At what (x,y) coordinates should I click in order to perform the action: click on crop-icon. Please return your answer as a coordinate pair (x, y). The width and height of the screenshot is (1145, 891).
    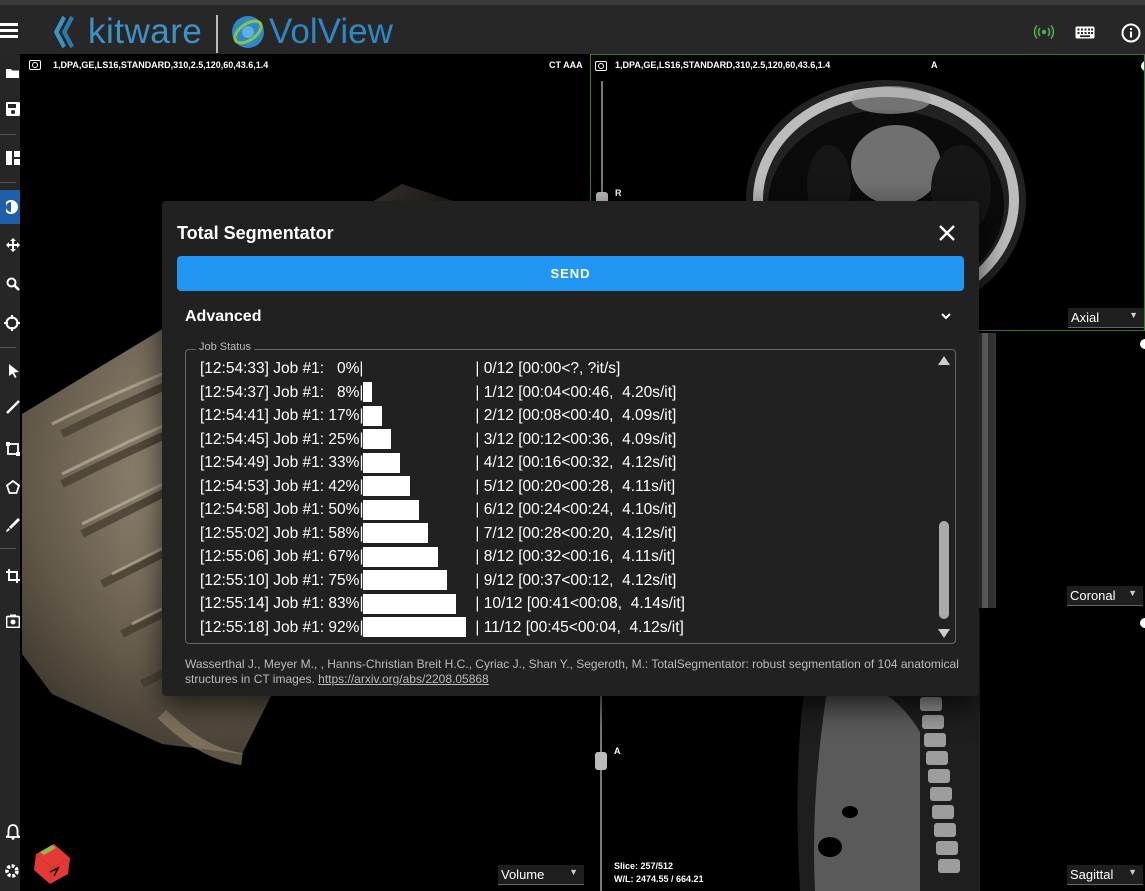
    Looking at the image, I should click on (10, 576).